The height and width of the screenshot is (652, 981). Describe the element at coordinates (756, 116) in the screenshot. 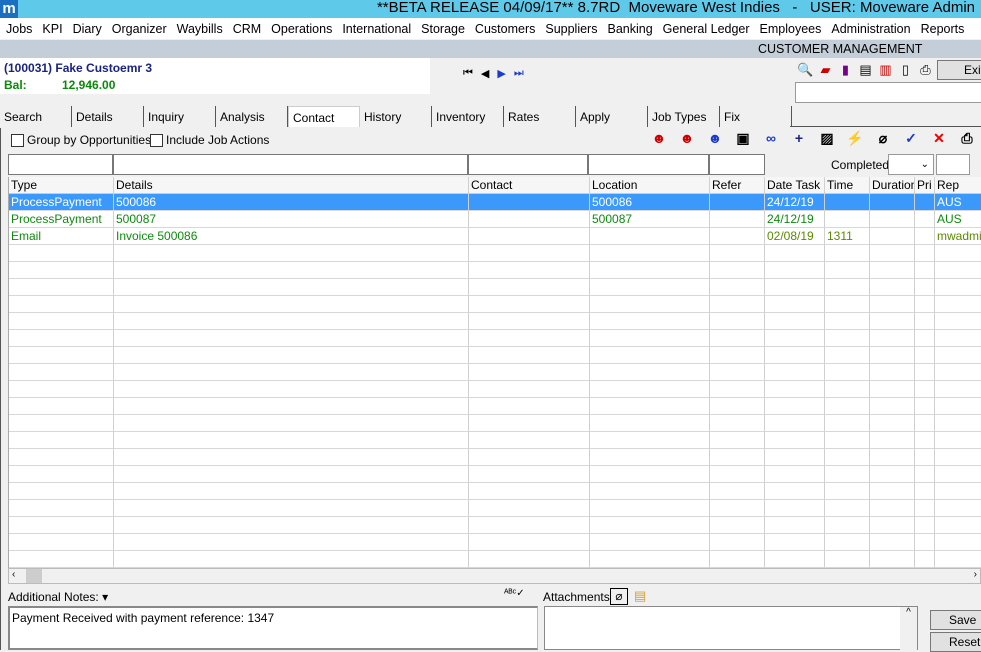

I see `tab-fix: Fix` at that location.